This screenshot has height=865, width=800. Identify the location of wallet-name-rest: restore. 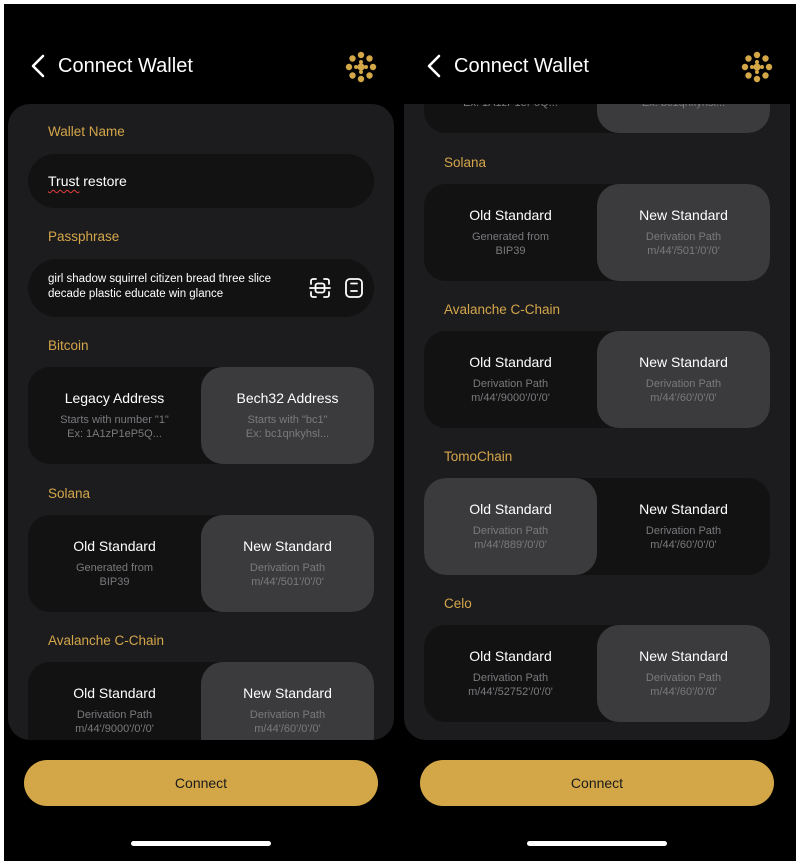
(103, 181).